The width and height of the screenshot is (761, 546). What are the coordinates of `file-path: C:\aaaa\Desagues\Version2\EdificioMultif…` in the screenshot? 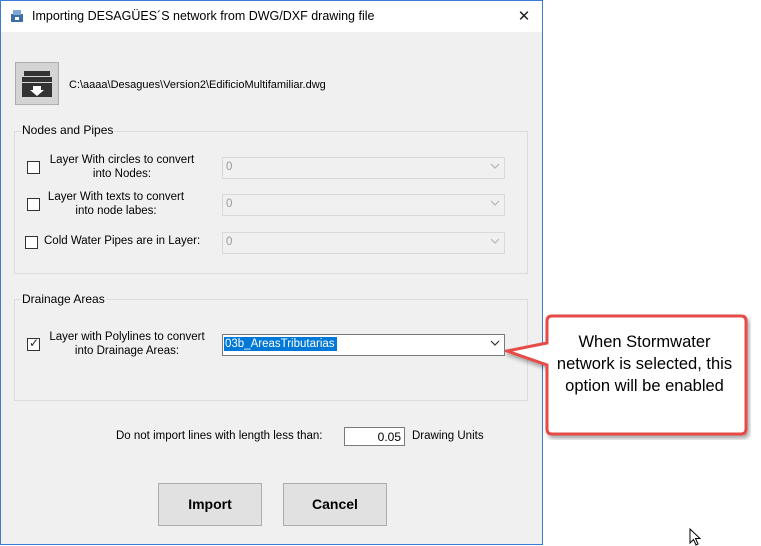 It's located at (197, 85).